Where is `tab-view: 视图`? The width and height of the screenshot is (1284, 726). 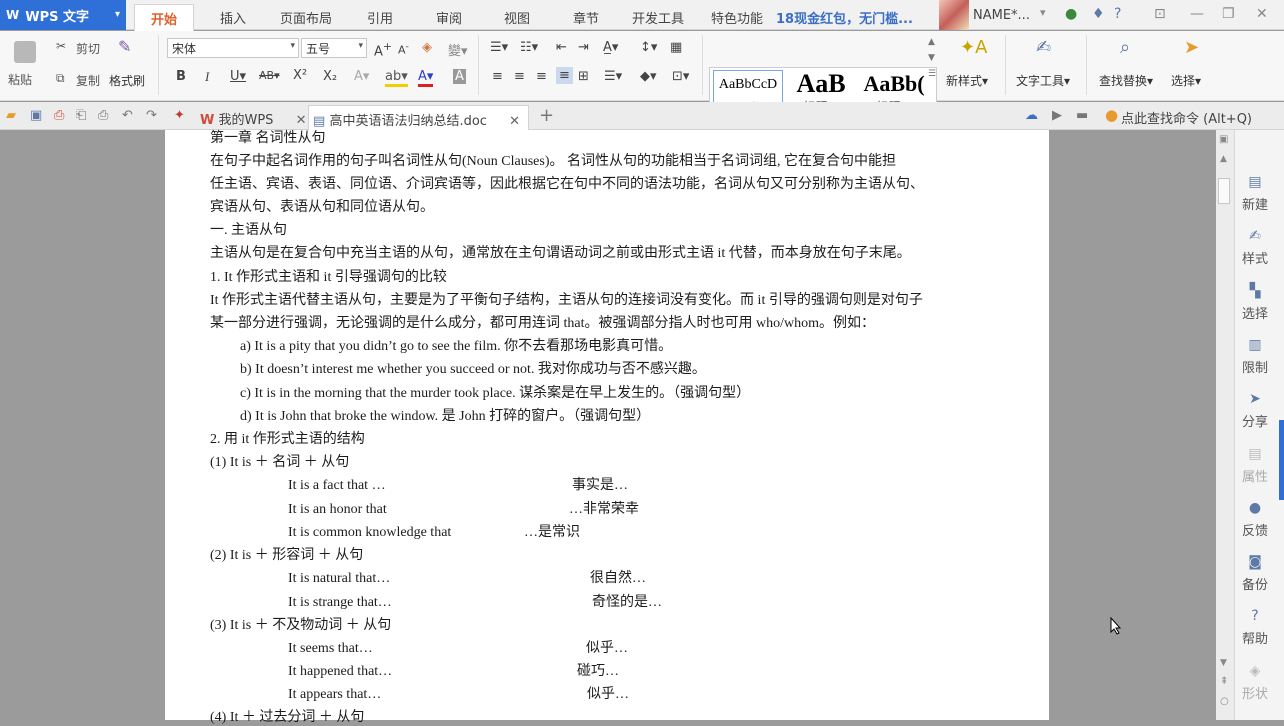
tab-view: 视图 is located at coordinates (517, 17).